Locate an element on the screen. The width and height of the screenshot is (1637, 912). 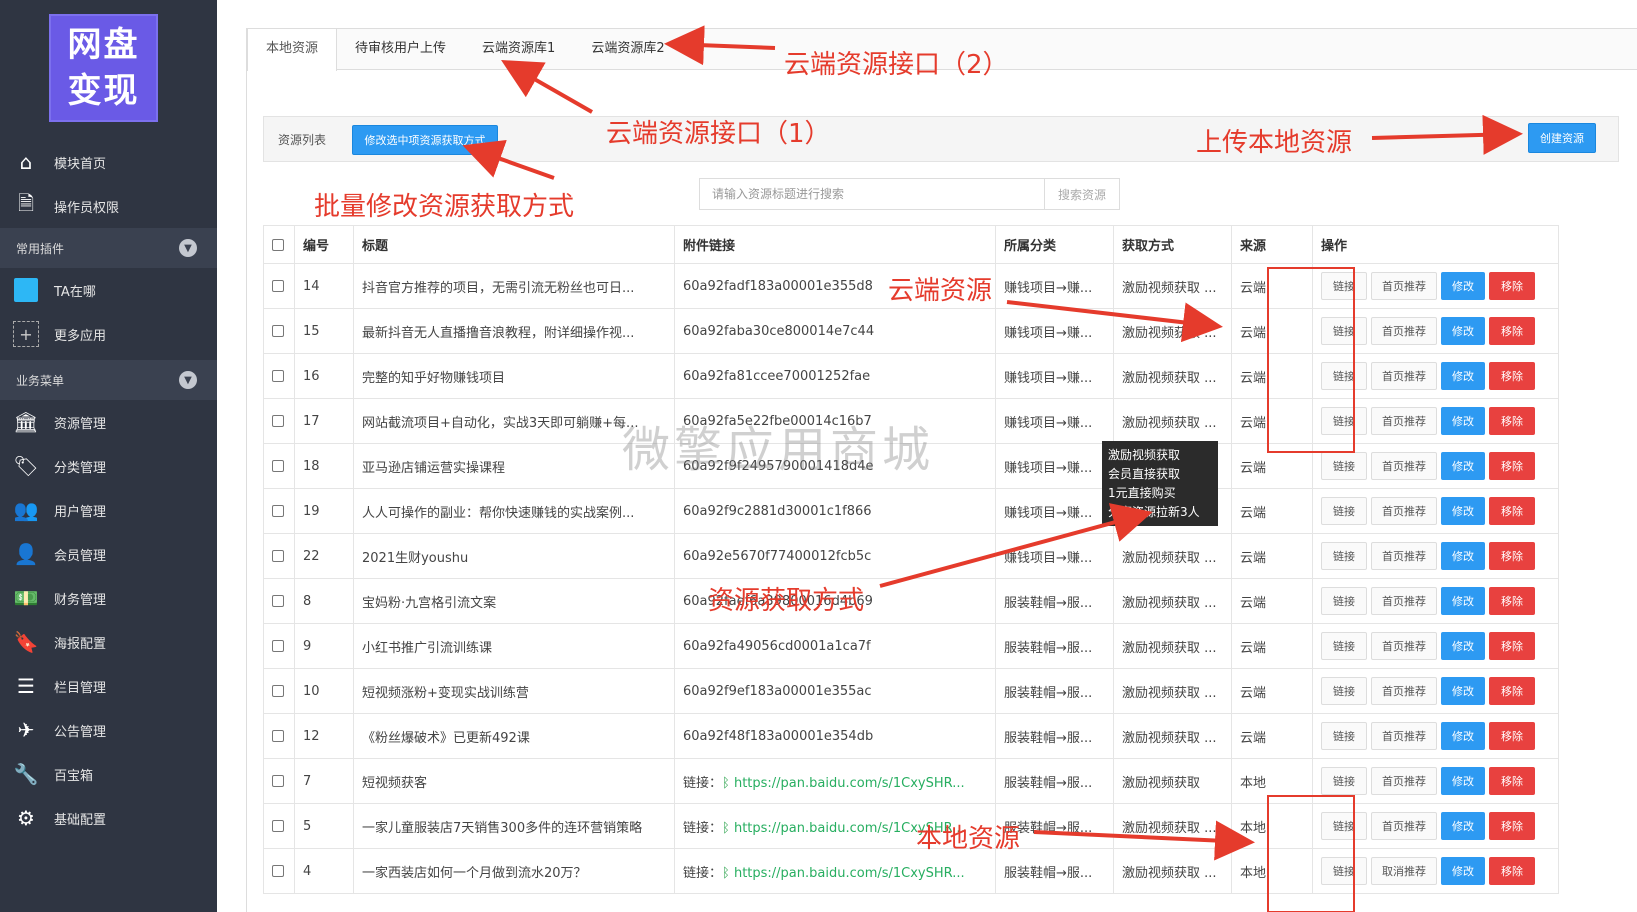
annotation-get-method: 资源获取方式 is located at coordinates (786, 601).